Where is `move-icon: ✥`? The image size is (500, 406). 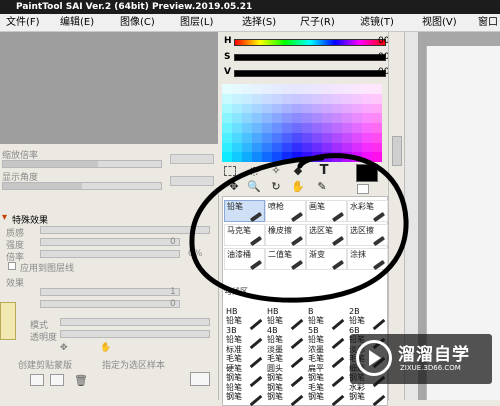
move-icon: ✥ is located at coordinates (64, 348).